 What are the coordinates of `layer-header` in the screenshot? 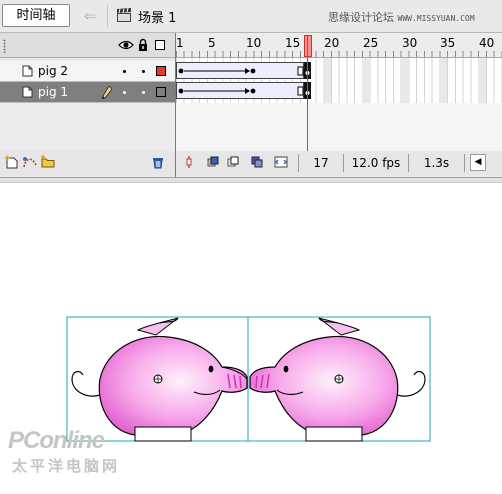 It's located at (87, 45).